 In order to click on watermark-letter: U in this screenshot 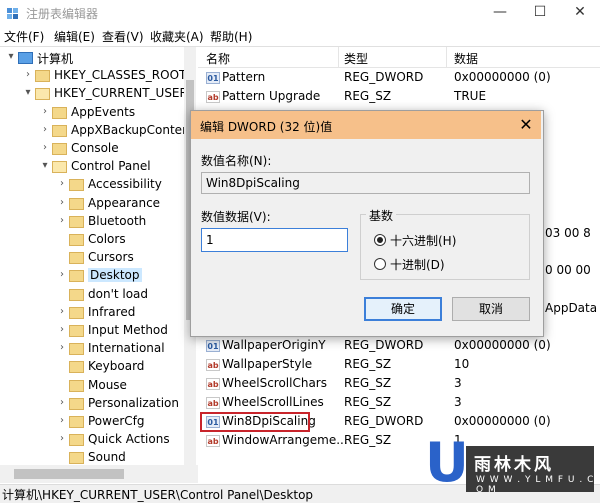, I will do `click(447, 462)`.